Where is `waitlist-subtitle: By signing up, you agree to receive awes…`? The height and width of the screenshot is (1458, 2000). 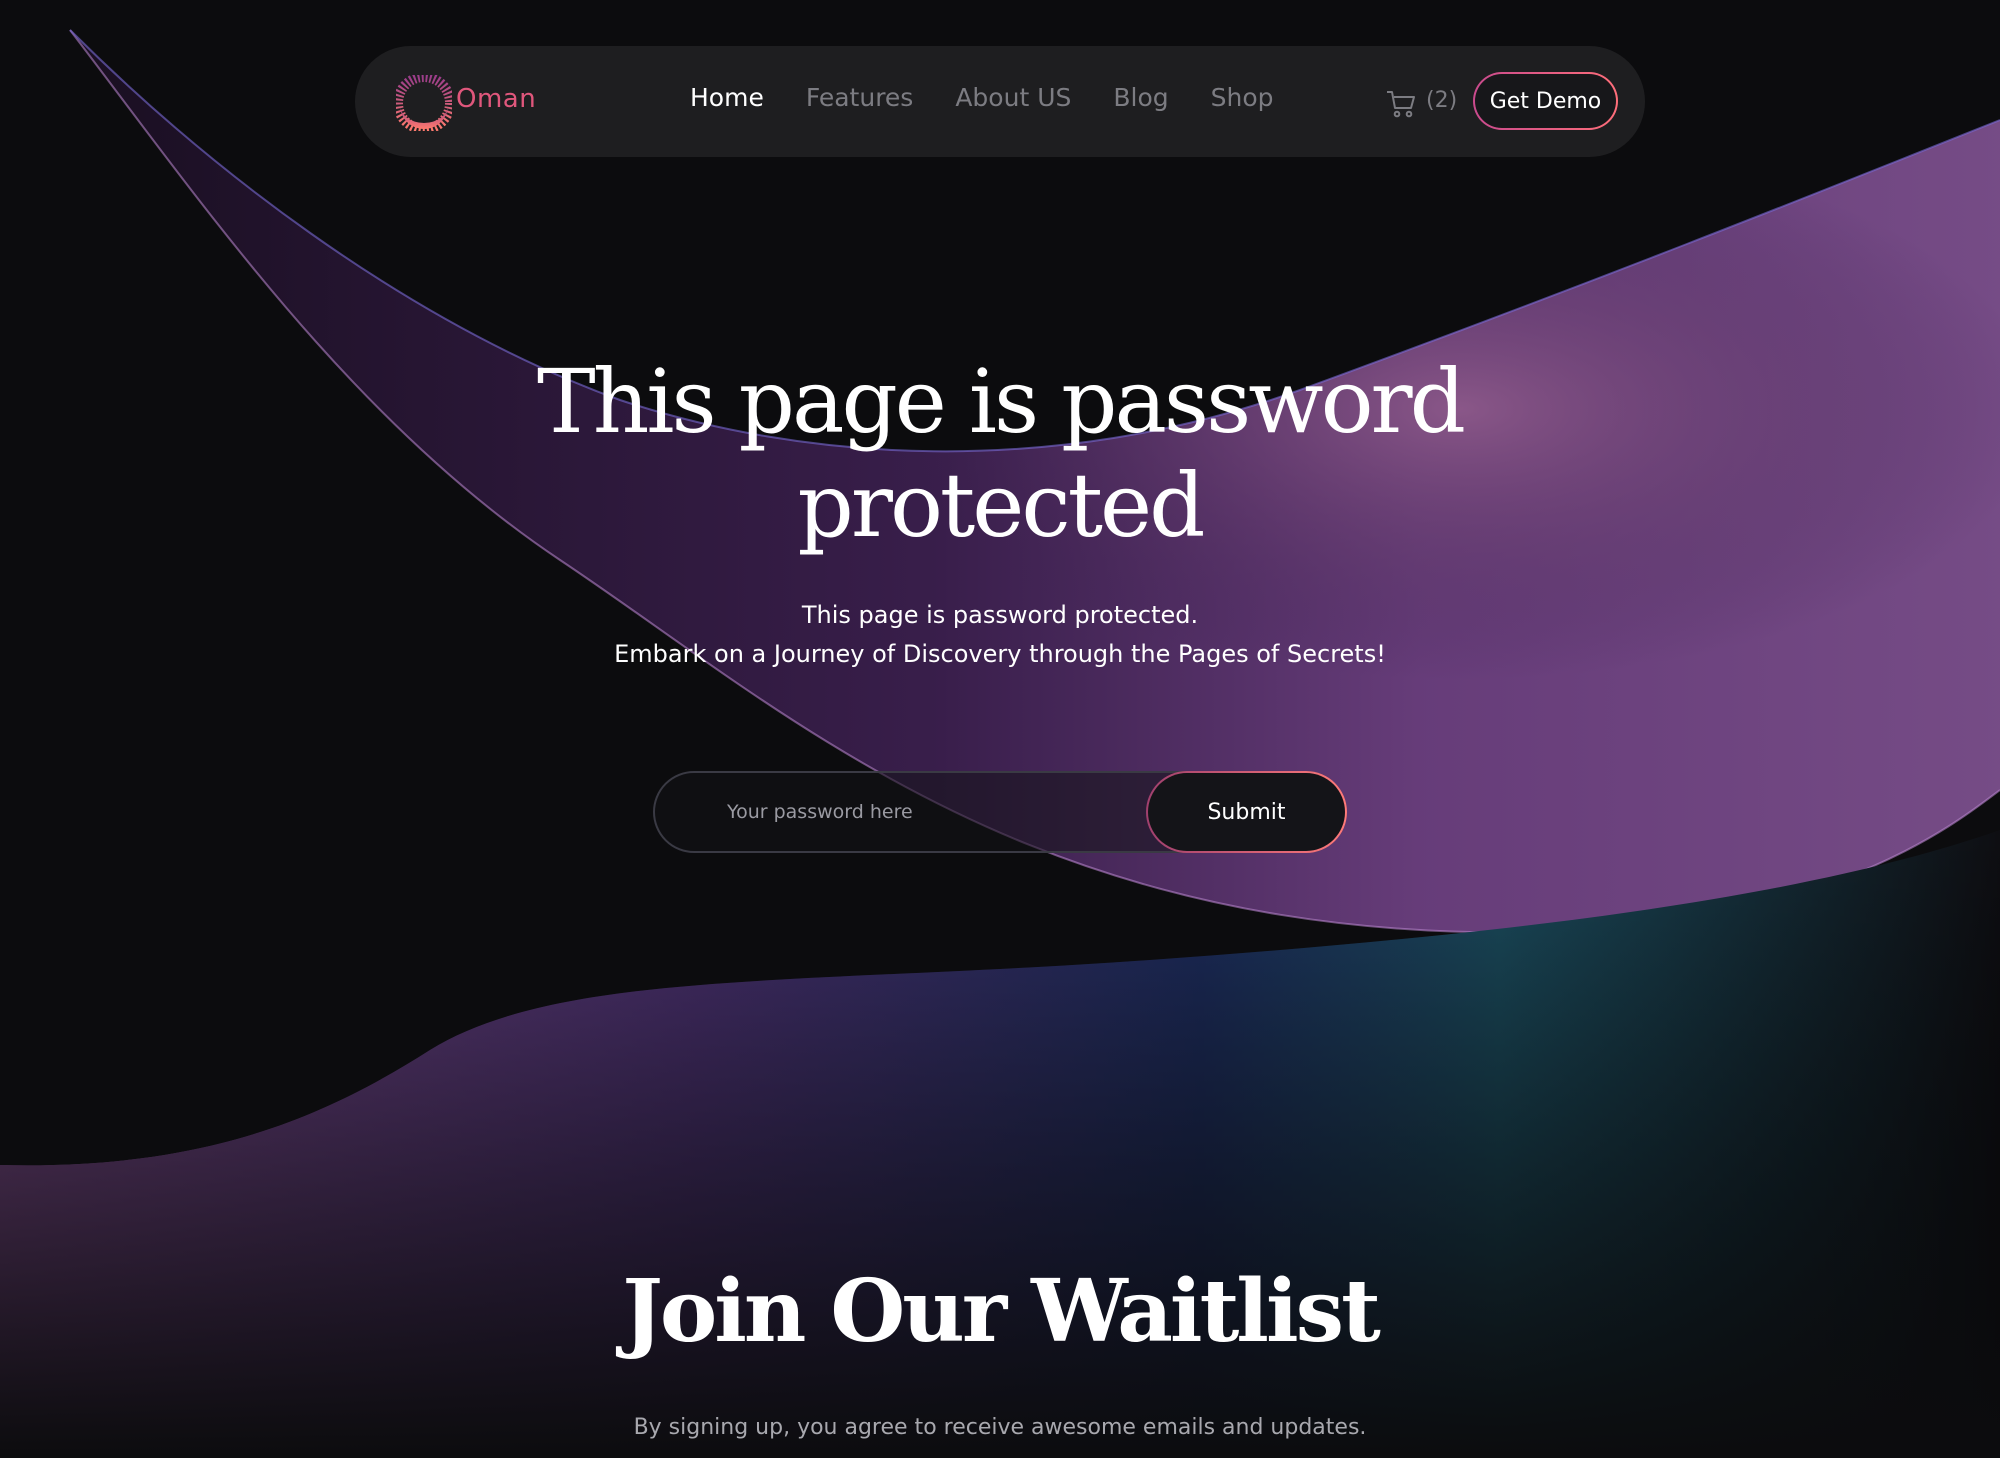
waitlist-subtitle: By signing up, you agree to receive awes… is located at coordinates (1000, 1427).